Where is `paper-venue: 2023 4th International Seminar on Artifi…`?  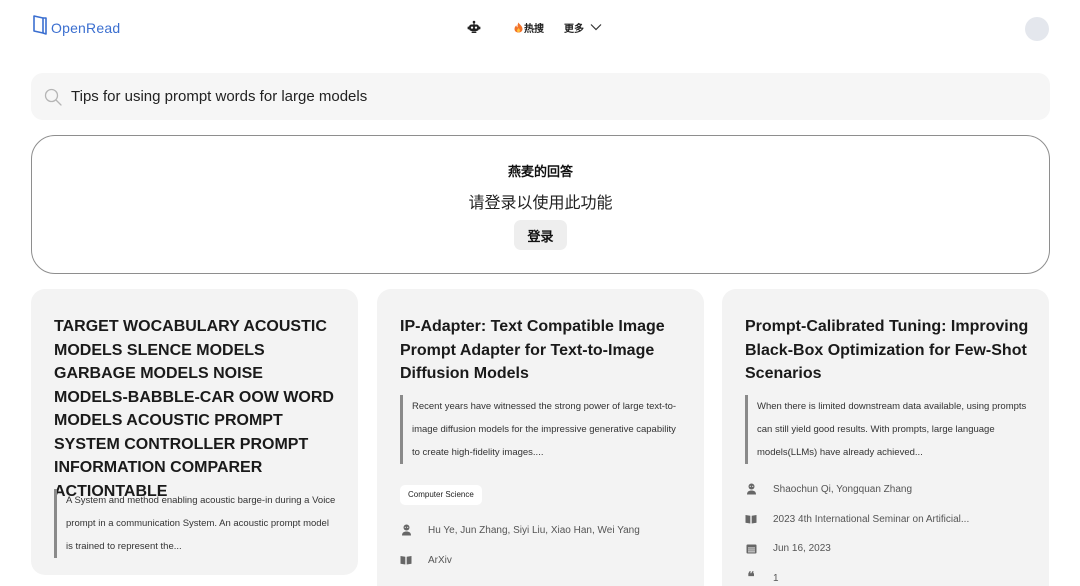 paper-venue: 2023 4th International Seminar on Artifi… is located at coordinates (871, 519).